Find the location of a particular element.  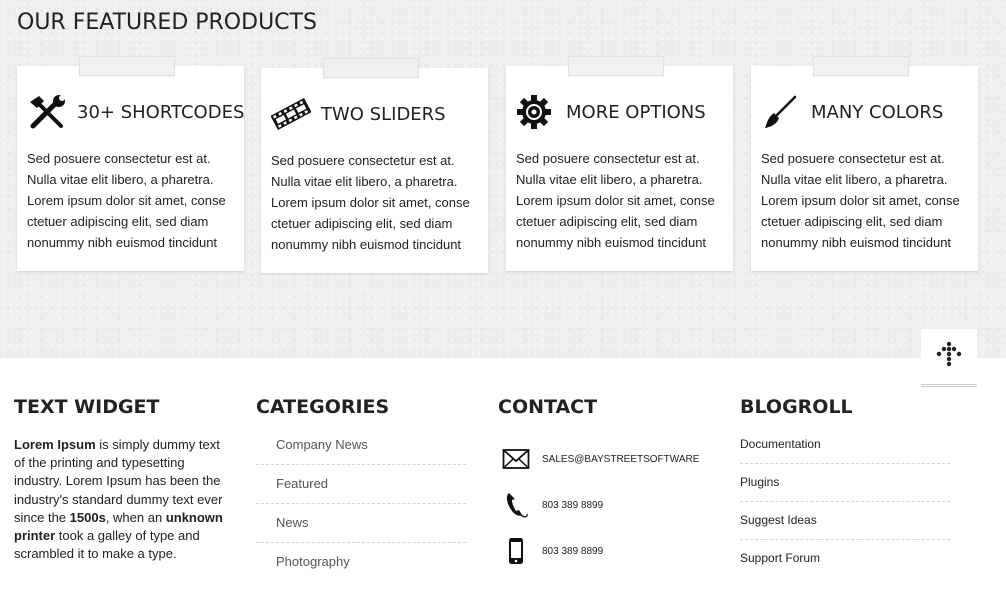

text-bold: Lorem Ipsum is located at coordinates (55, 444).